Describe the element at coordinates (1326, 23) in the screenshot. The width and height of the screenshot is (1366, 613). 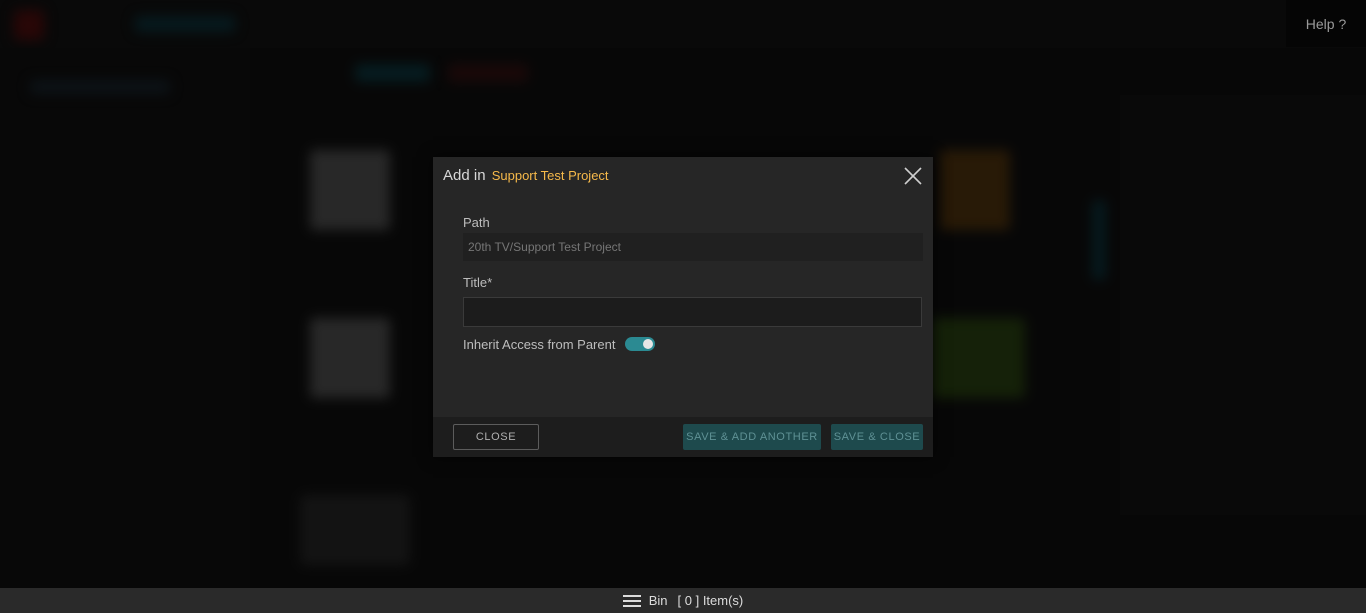
I see `help-button: Help ?` at that location.